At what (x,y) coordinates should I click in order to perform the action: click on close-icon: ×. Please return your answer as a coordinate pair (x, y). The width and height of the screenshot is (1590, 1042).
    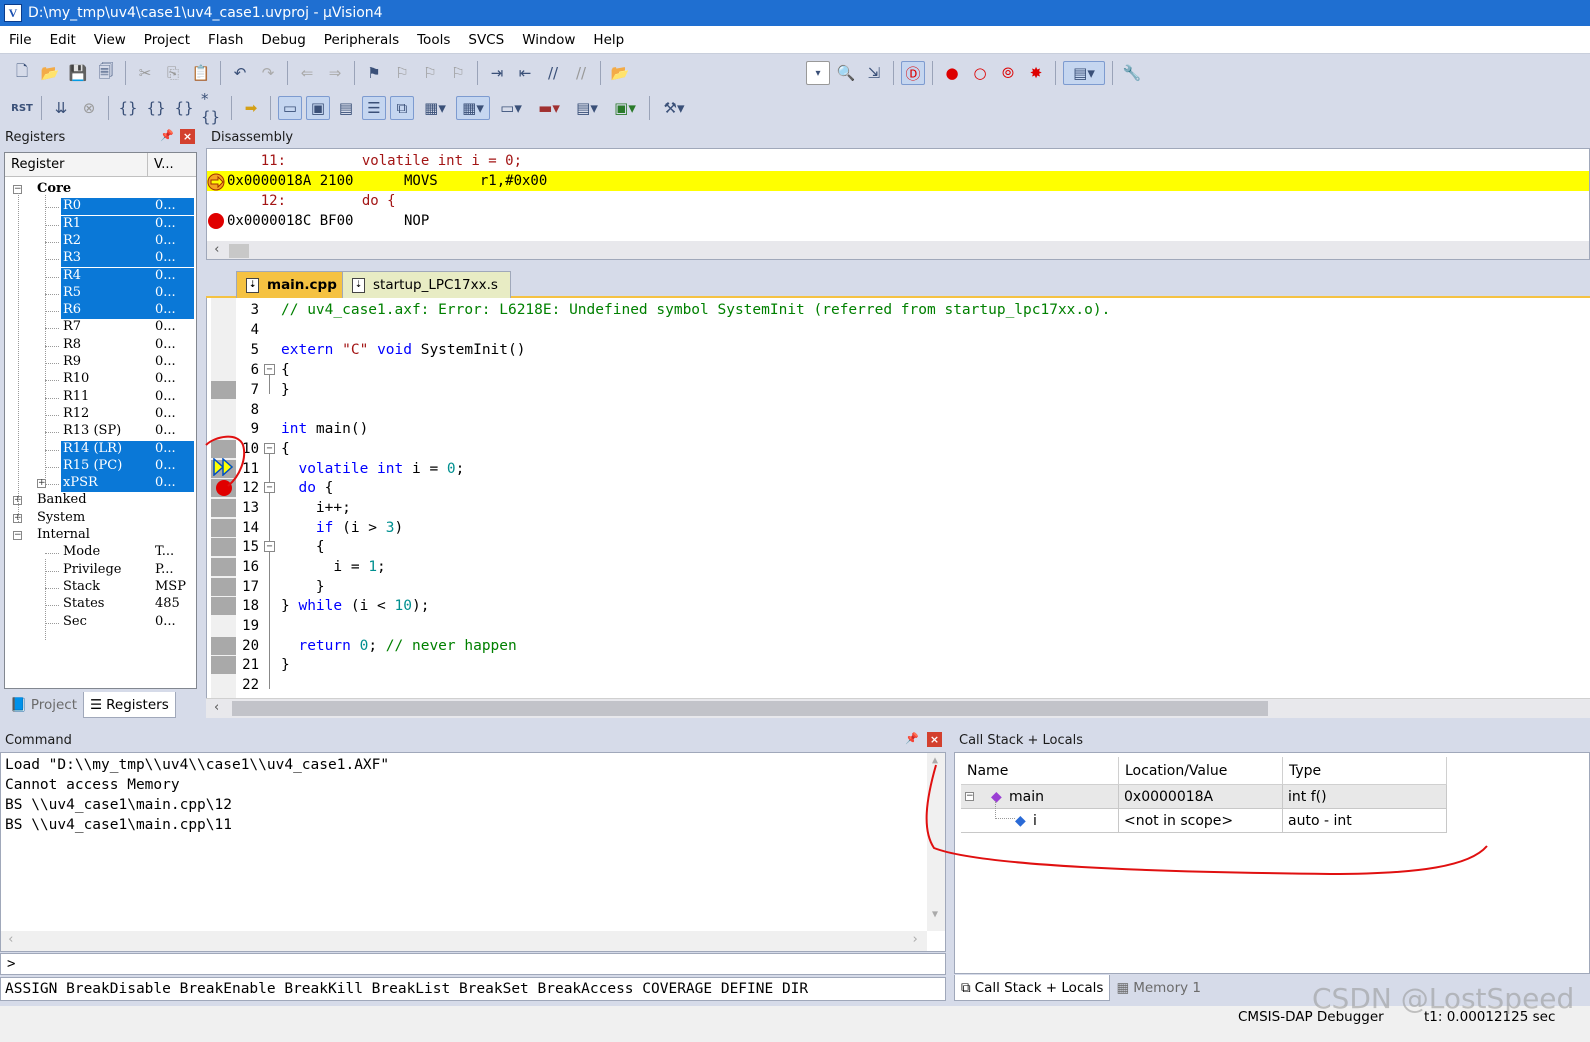
    Looking at the image, I should click on (187, 136).